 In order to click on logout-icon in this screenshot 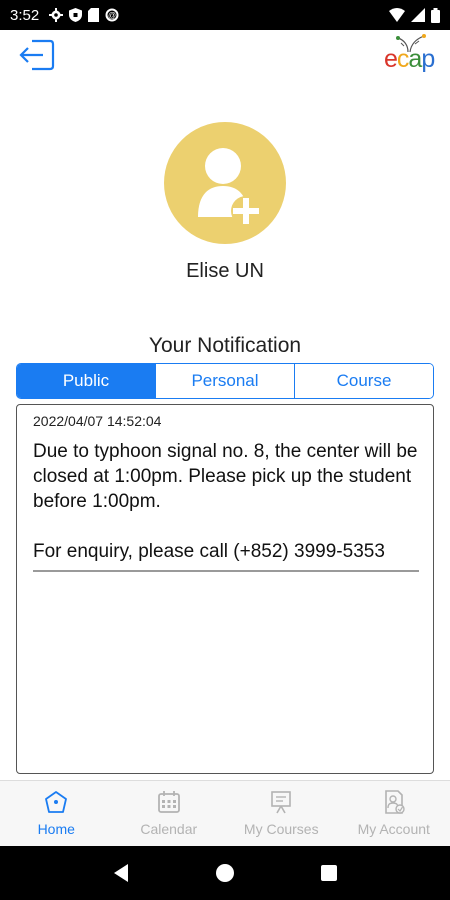, I will do `click(37, 55)`.